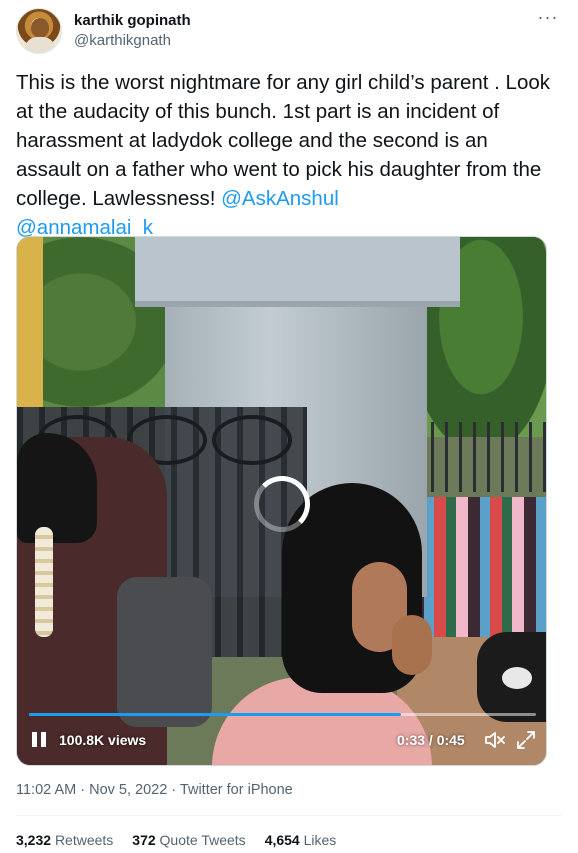 Image resolution: width=578 pixels, height=853 pixels. I want to click on likes-count: 4,654, so click(282, 840).